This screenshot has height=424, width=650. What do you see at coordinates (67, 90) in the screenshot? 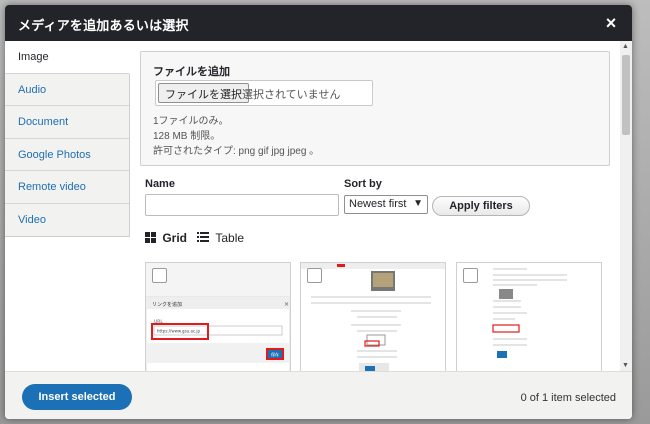
I see `tab-audio: Audio` at bounding box center [67, 90].